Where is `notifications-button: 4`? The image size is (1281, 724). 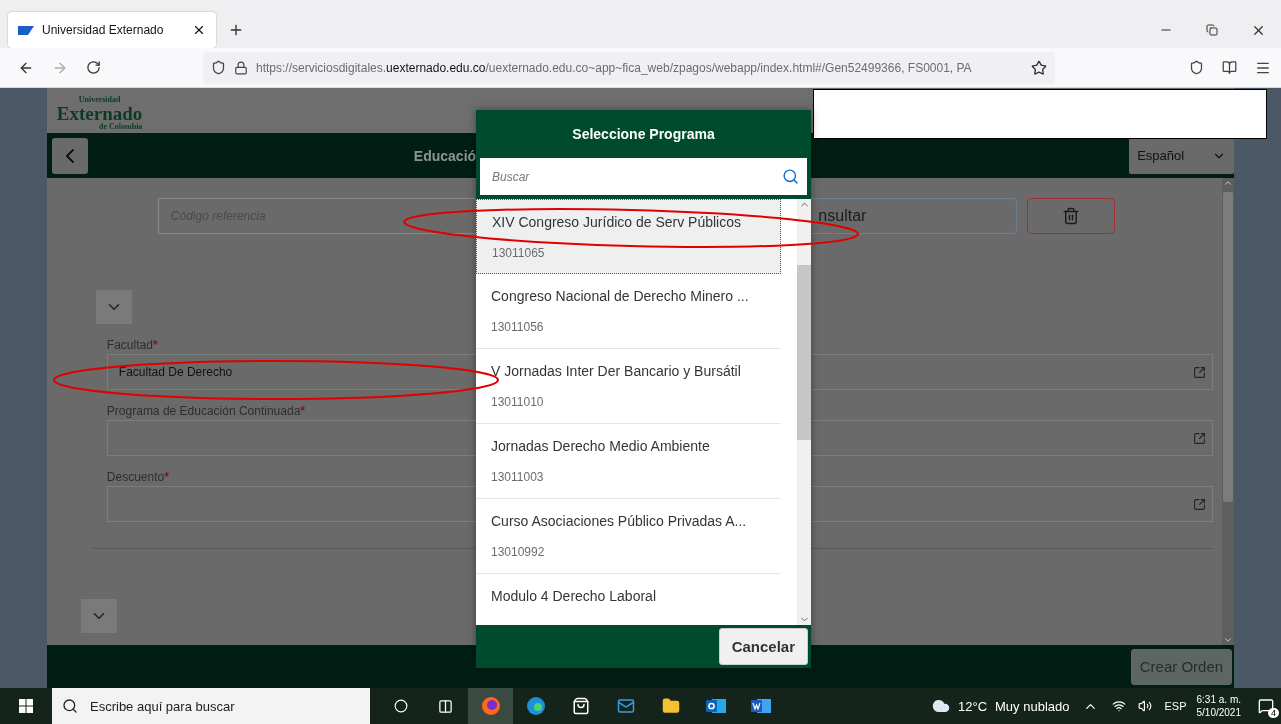
notifications-button: 4 is located at coordinates (1266, 706).